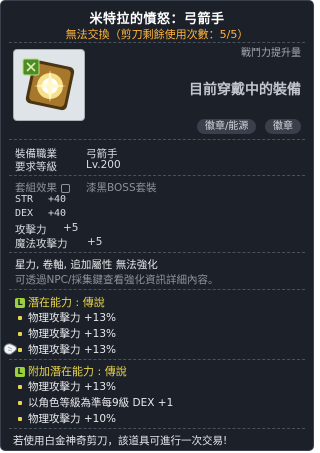 The width and height of the screenshot is (320, 453). Describe the element at coordinates (117, 280) in the screenshot. I see `enhance-info-note: 可透過NPC/採集鍵查看強化資訊詳細內容。` at that location.